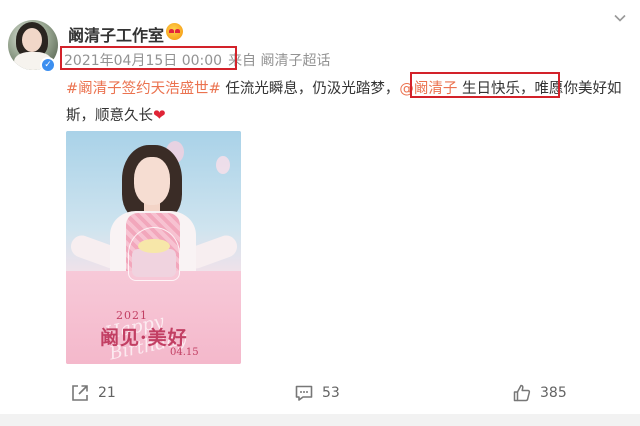  Describe the element at coordinates (317, 393) in the screenshot. I see `comment-button: 53` at that location.